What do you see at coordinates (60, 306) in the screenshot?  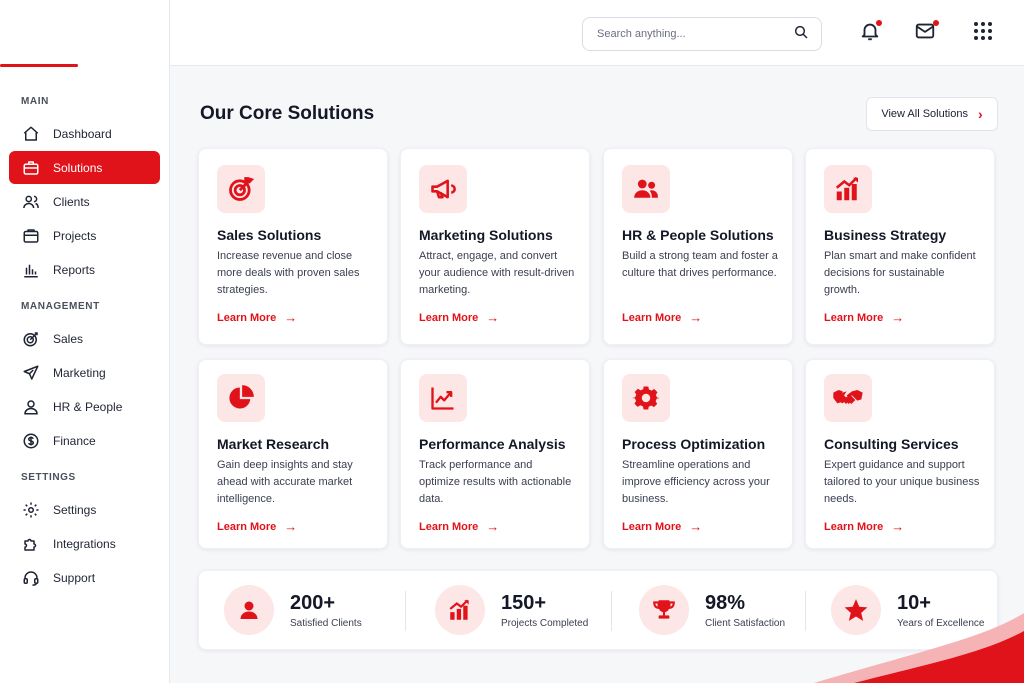 I see `section-title-management: MANAGEMENT` at bounding box center [60, 306].